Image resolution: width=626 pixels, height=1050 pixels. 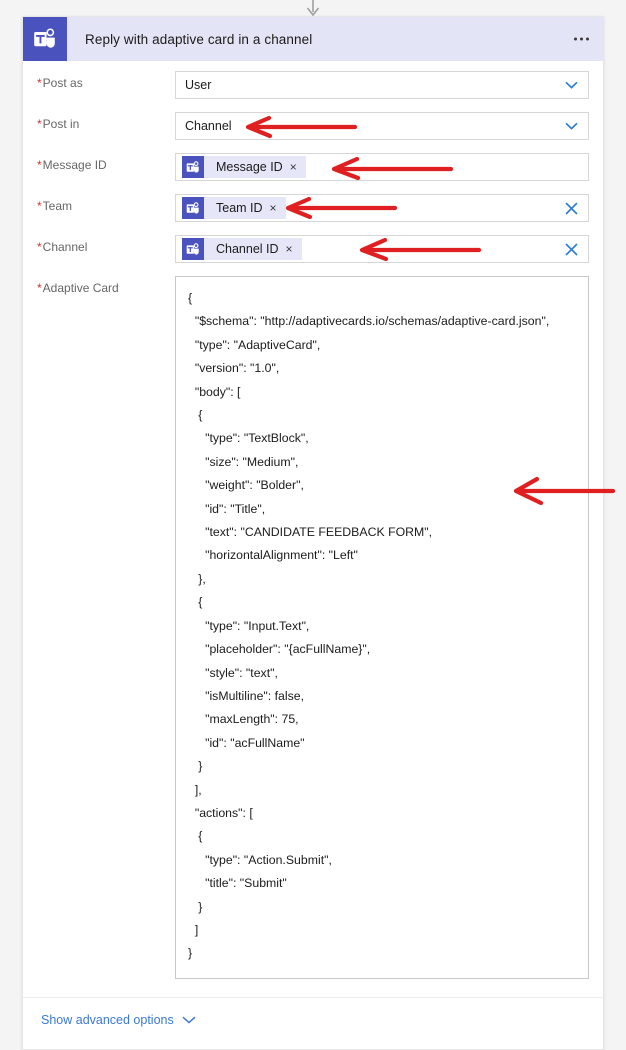 I want to click on field-row-team: *Team Team ID ×, so click(x=313, y=208).